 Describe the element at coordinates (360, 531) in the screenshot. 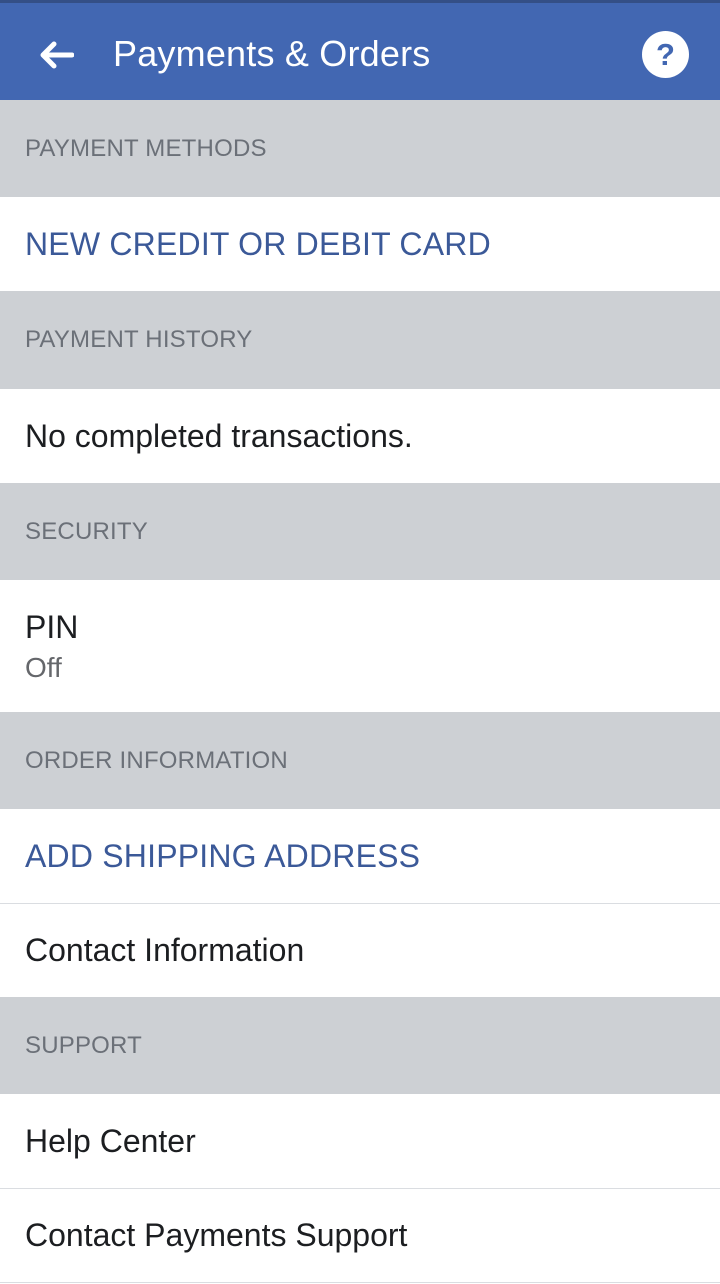

I see `section-header-security: SECURITY` at that location.